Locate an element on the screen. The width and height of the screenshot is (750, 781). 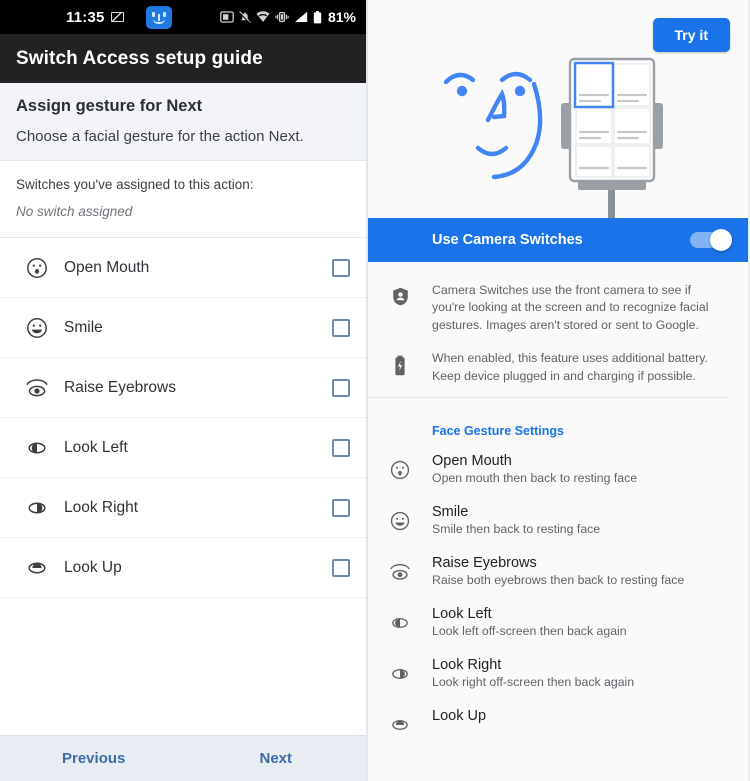
status-time: 11:35 is located at coordinates (85, 17).